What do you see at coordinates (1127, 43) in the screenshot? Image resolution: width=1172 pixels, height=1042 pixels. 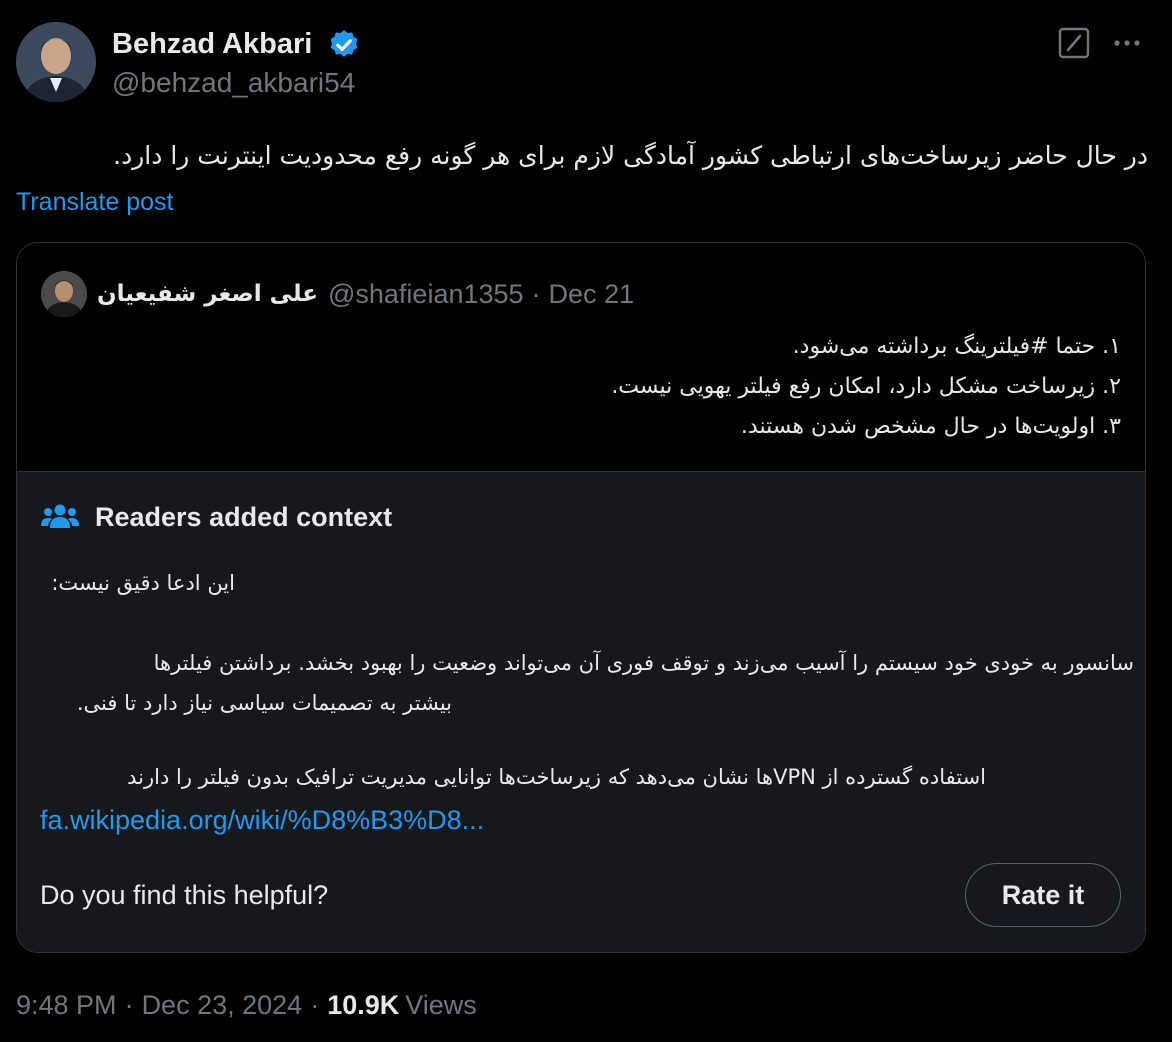 I see `more-icon` at bounding box center [1127, 43].